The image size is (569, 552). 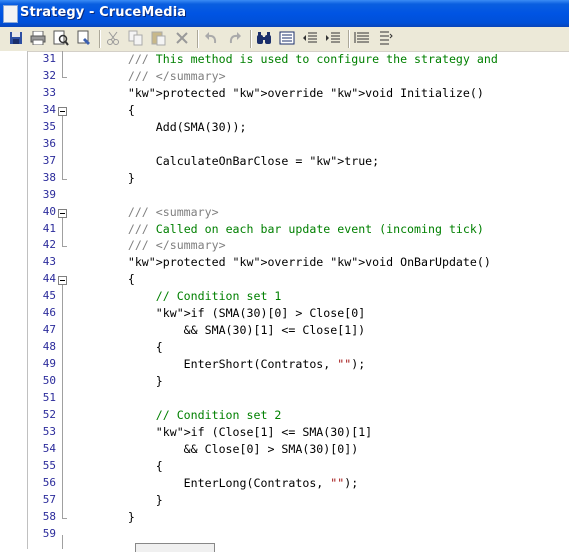 What do you see at coordinates (235, 38) in the screenshot?
I see `redo-icon` at bounding box center [235, 38].